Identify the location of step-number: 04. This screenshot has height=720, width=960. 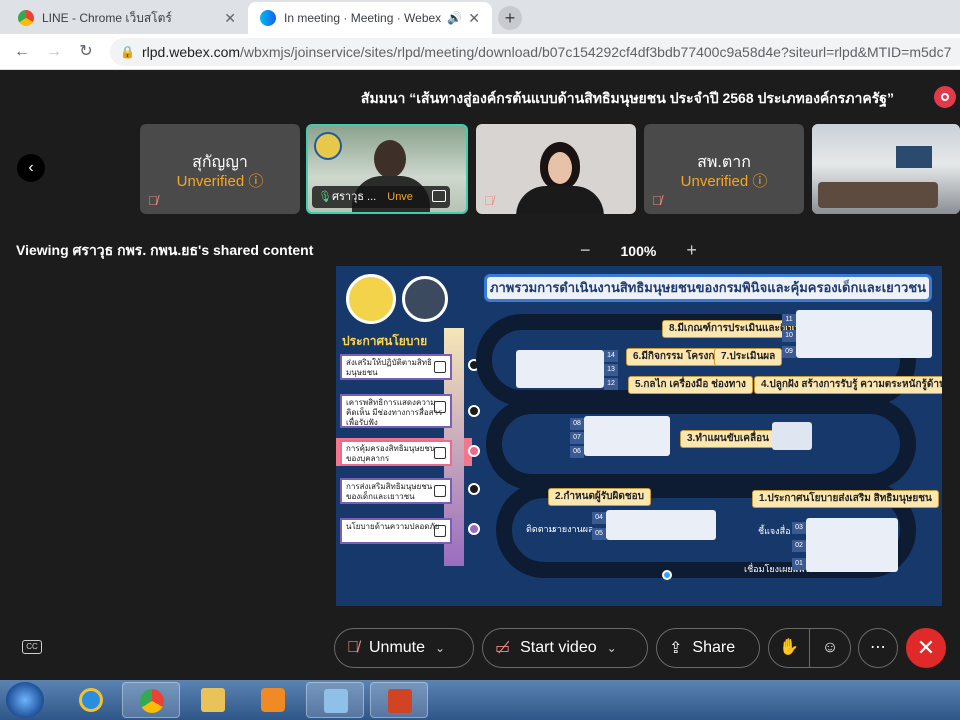
(599, 518).